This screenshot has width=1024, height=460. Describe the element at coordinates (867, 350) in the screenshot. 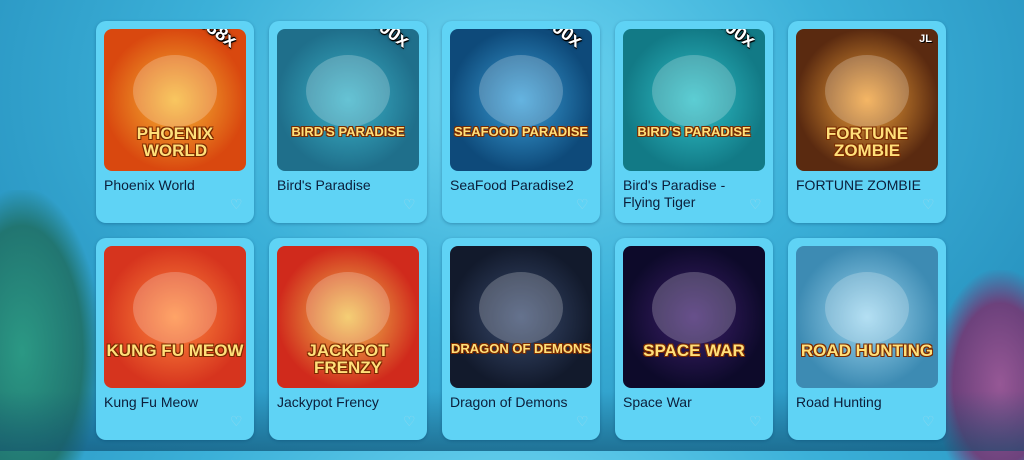

I see `game-logo-text: ROAD HUNTING` at that location.